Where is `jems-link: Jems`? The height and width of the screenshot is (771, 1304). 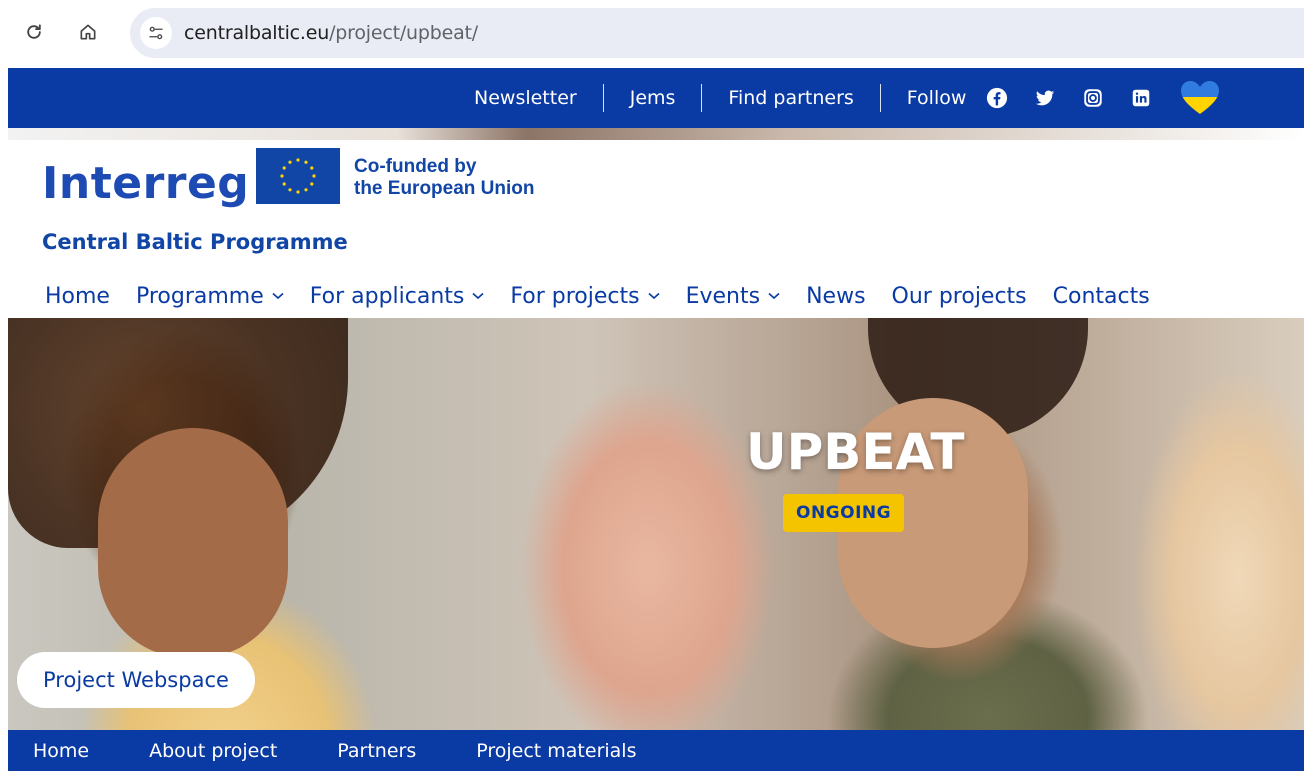 jems-link: Jems is located at coordinates (653, 98).